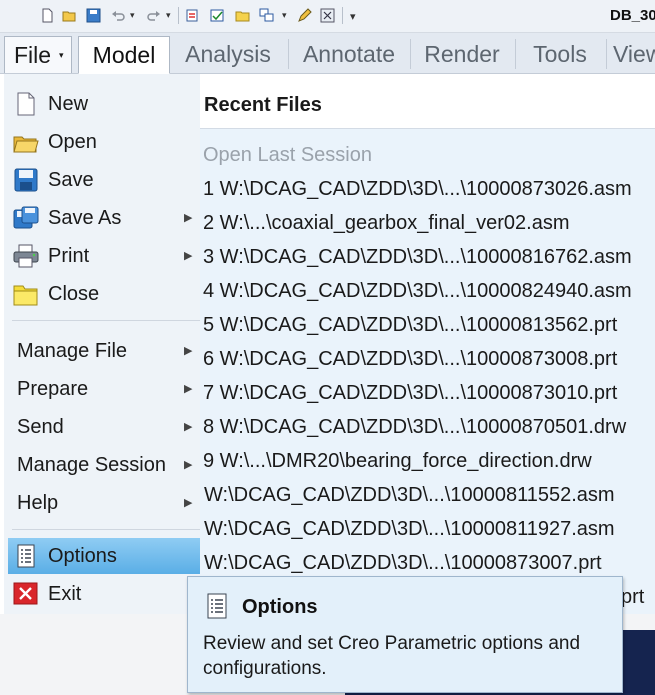 This screenshot has height=695, width=655. What do you see at coordinates (409, 529) in the screenshot?
I see `recent-file-item: W:\DCAG_CAD\ZDD\3D\...\10000811927.asm` at bounding box center [409, 529].